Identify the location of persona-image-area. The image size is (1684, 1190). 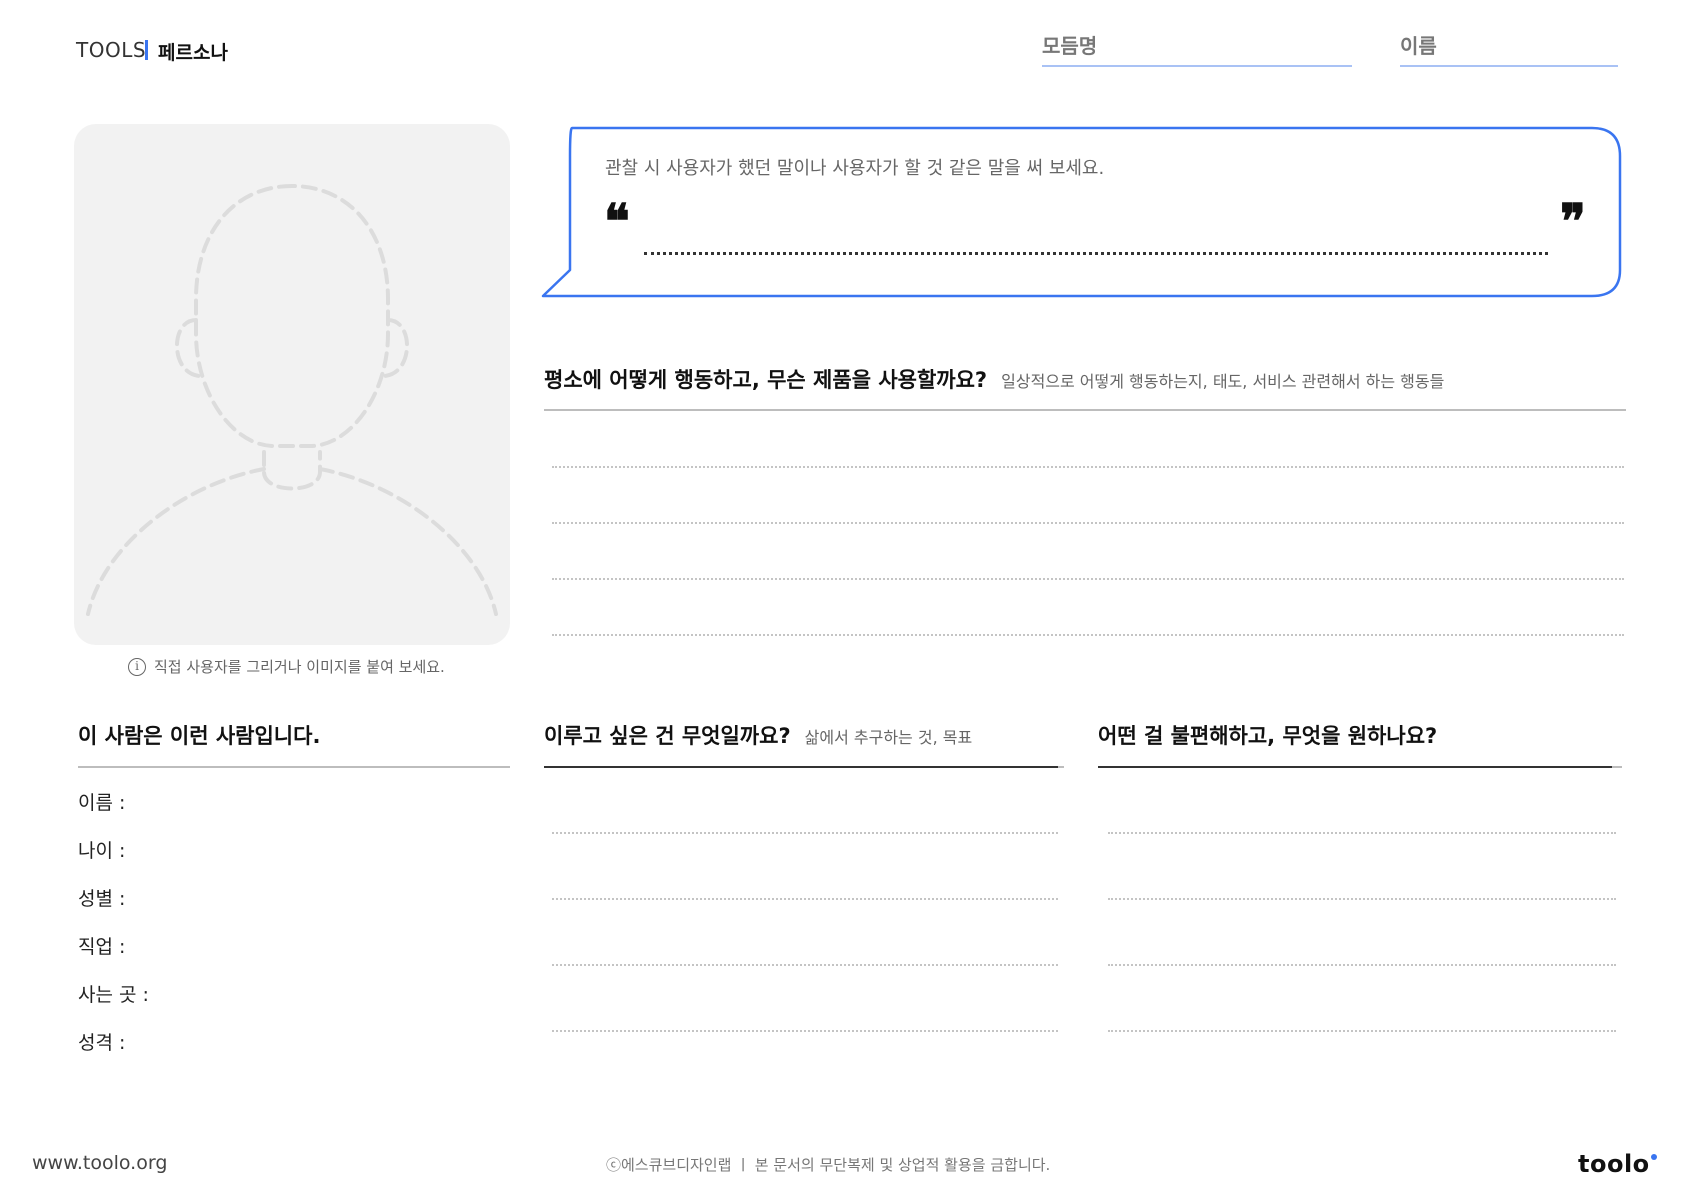
(292, 384).